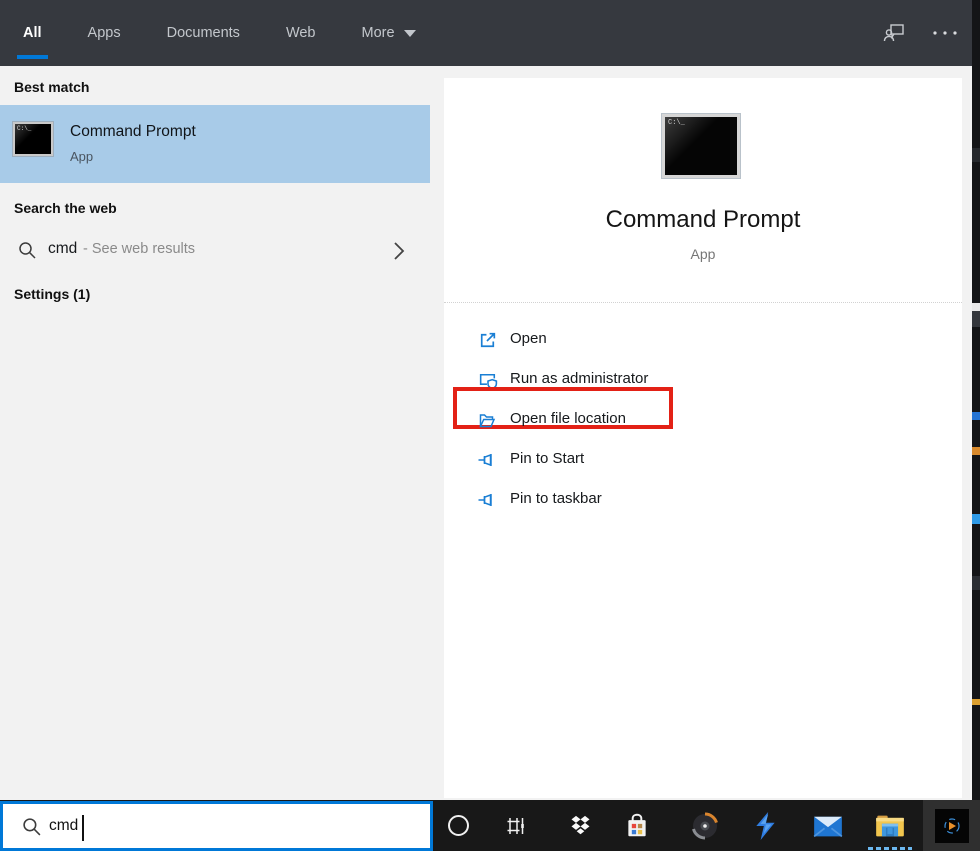  What do you see at coordinates (976, 400) in the screenshot?
I see `desktop-edge` at bounding box center [976, 400].